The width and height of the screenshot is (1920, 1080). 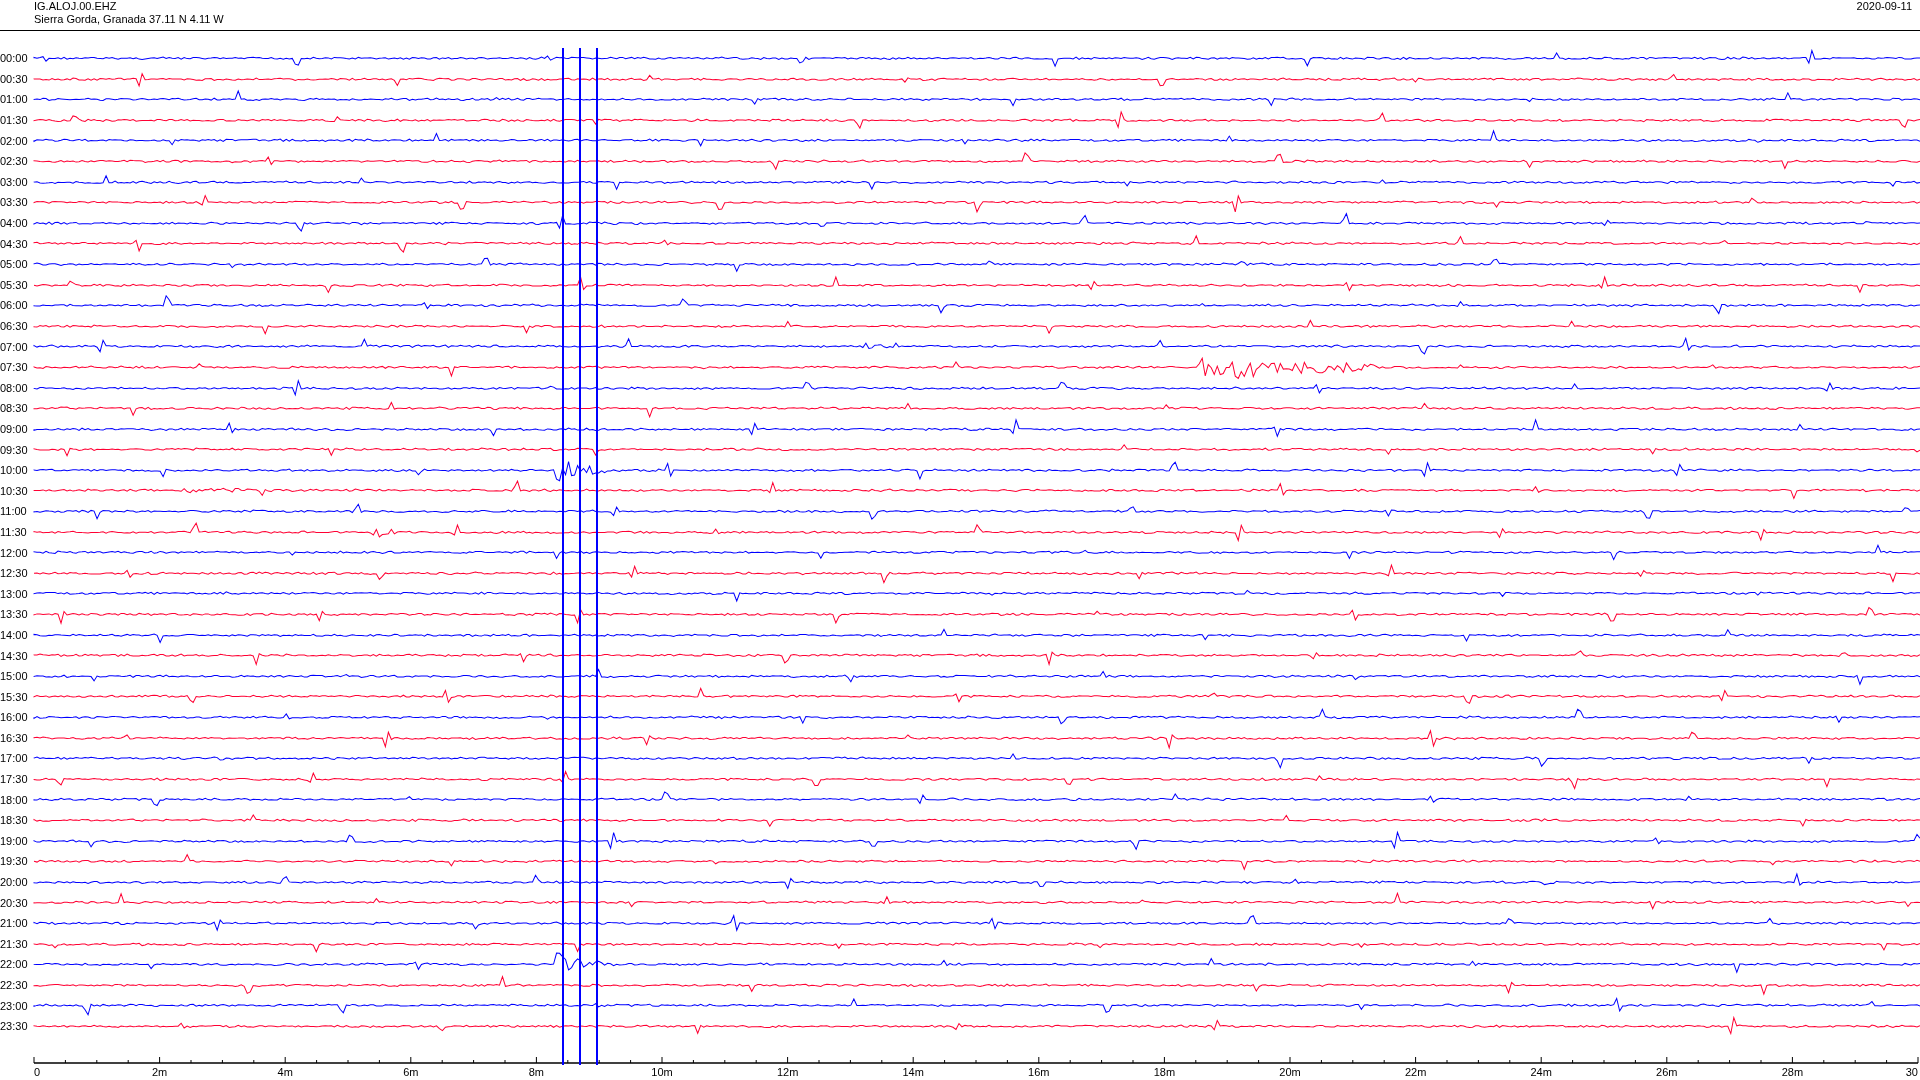 I want to click on axis-label: 0, so click(x=37, y=1071).